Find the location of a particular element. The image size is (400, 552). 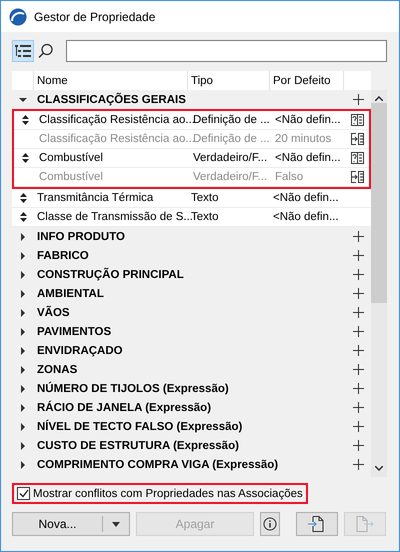

category-name: VÃOS is located at coordinates (189, 312).